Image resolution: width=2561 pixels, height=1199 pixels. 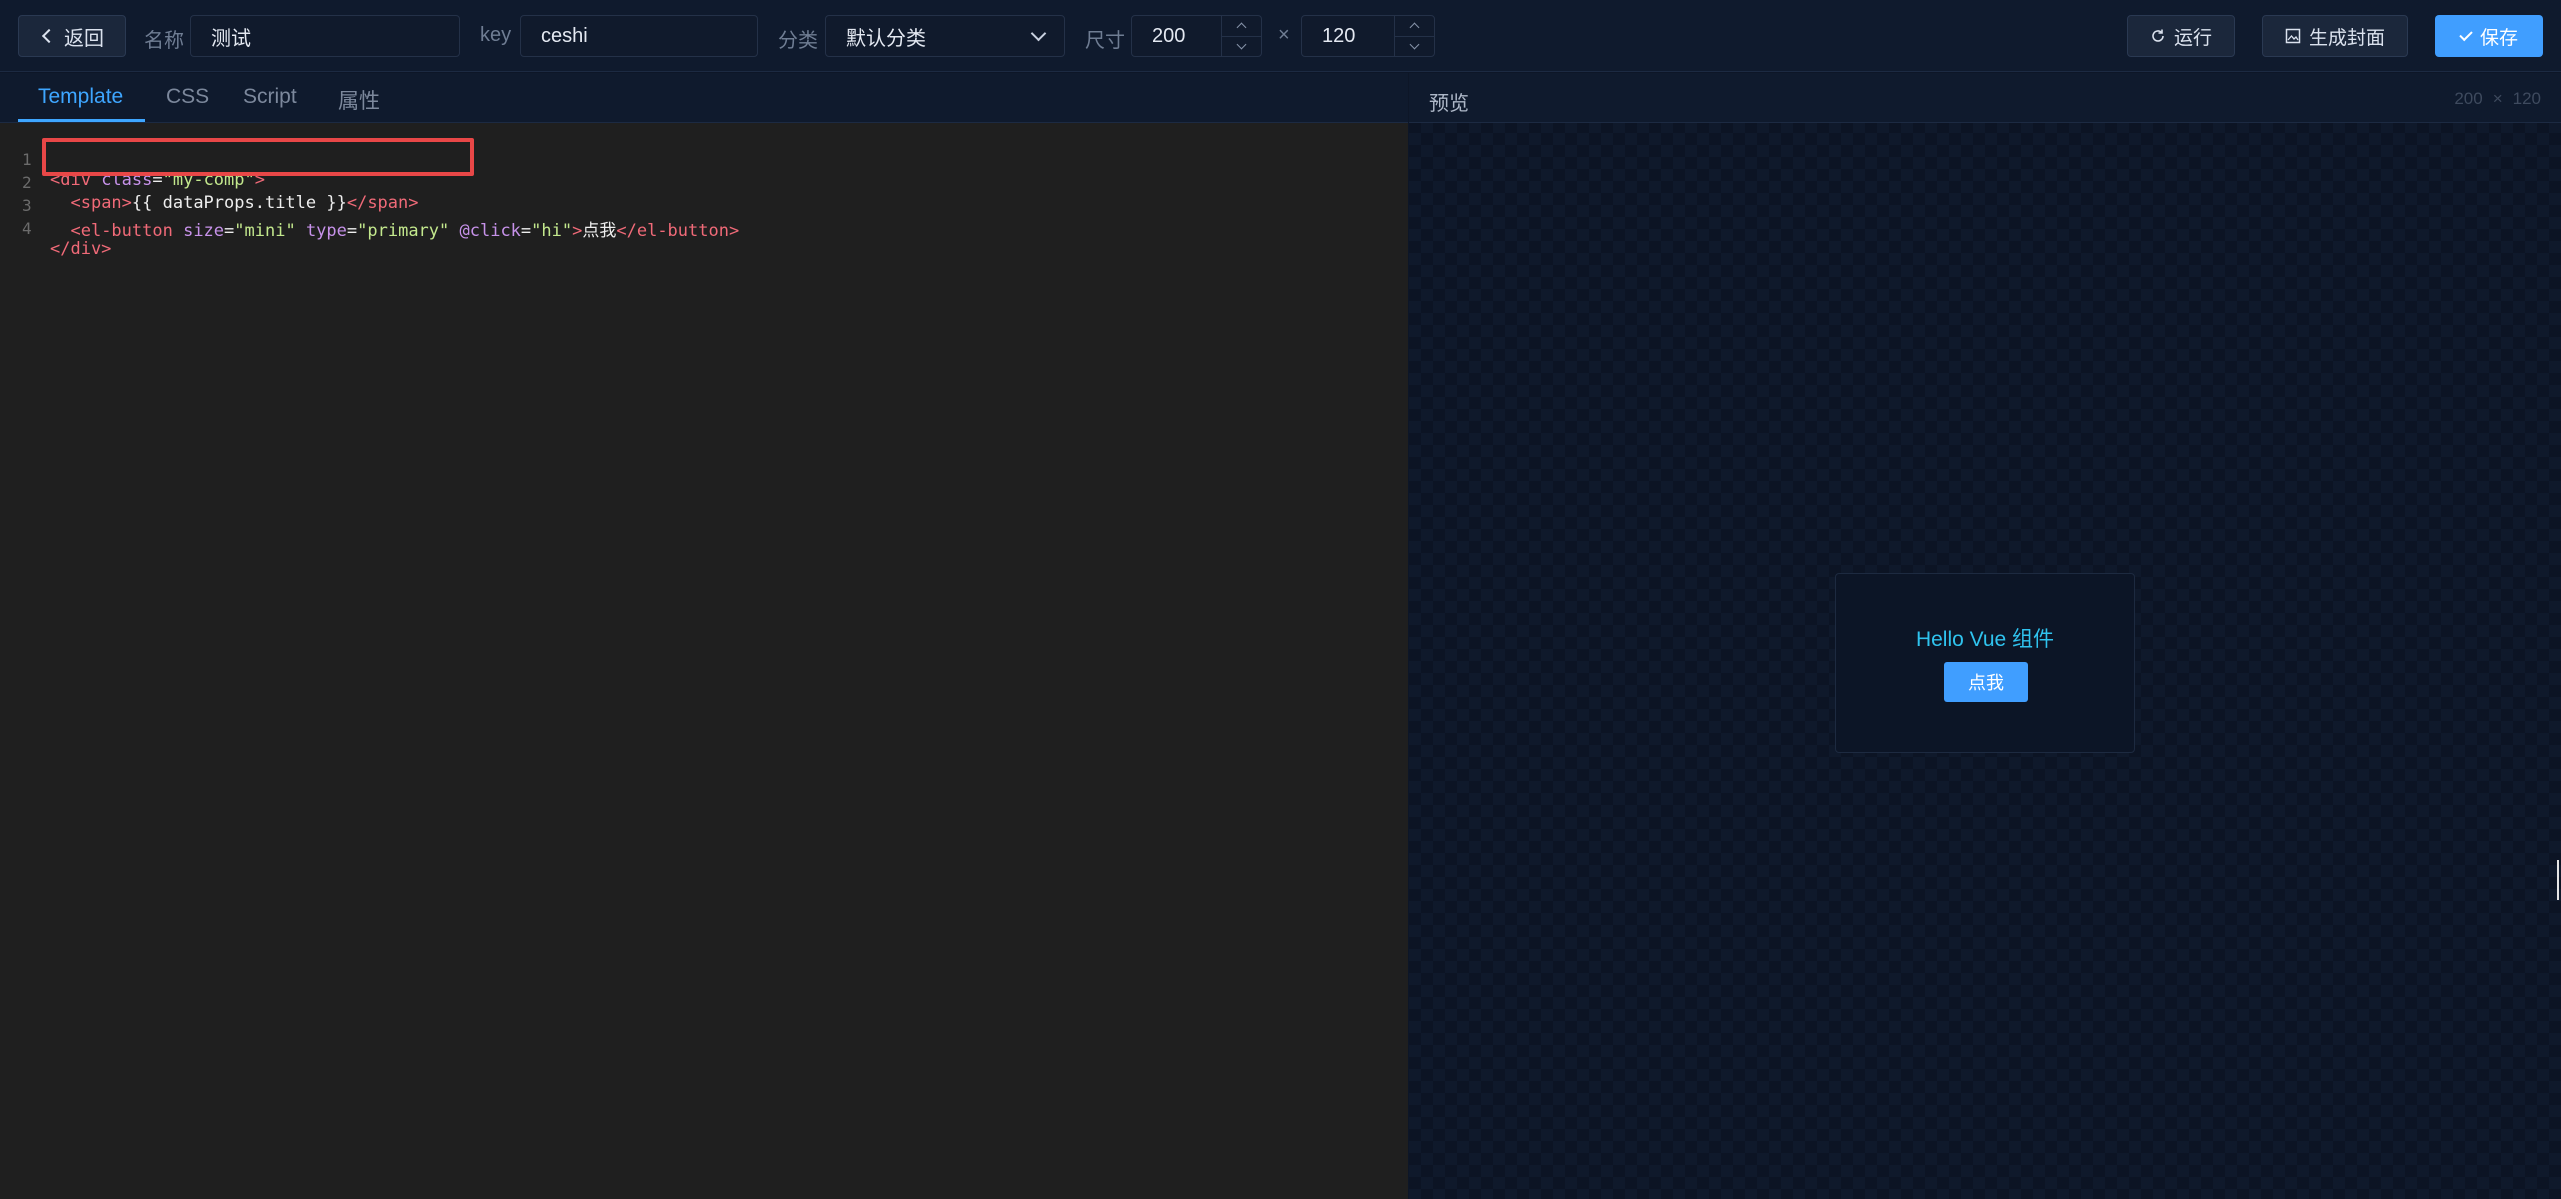 I want to click on generate-cover-button: 生成封面, so click(x=2335, y=36).